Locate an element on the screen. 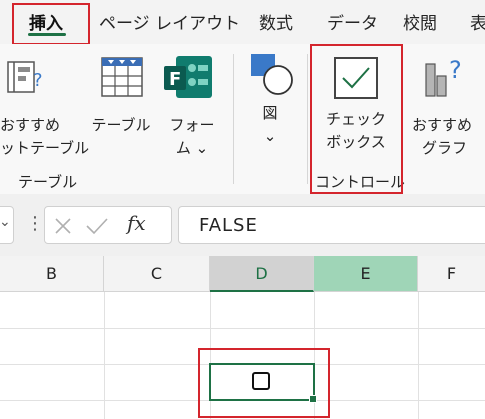 This screenshot has width=485, height=419. highlight-insert-tab is located at coordinates (51, 24).